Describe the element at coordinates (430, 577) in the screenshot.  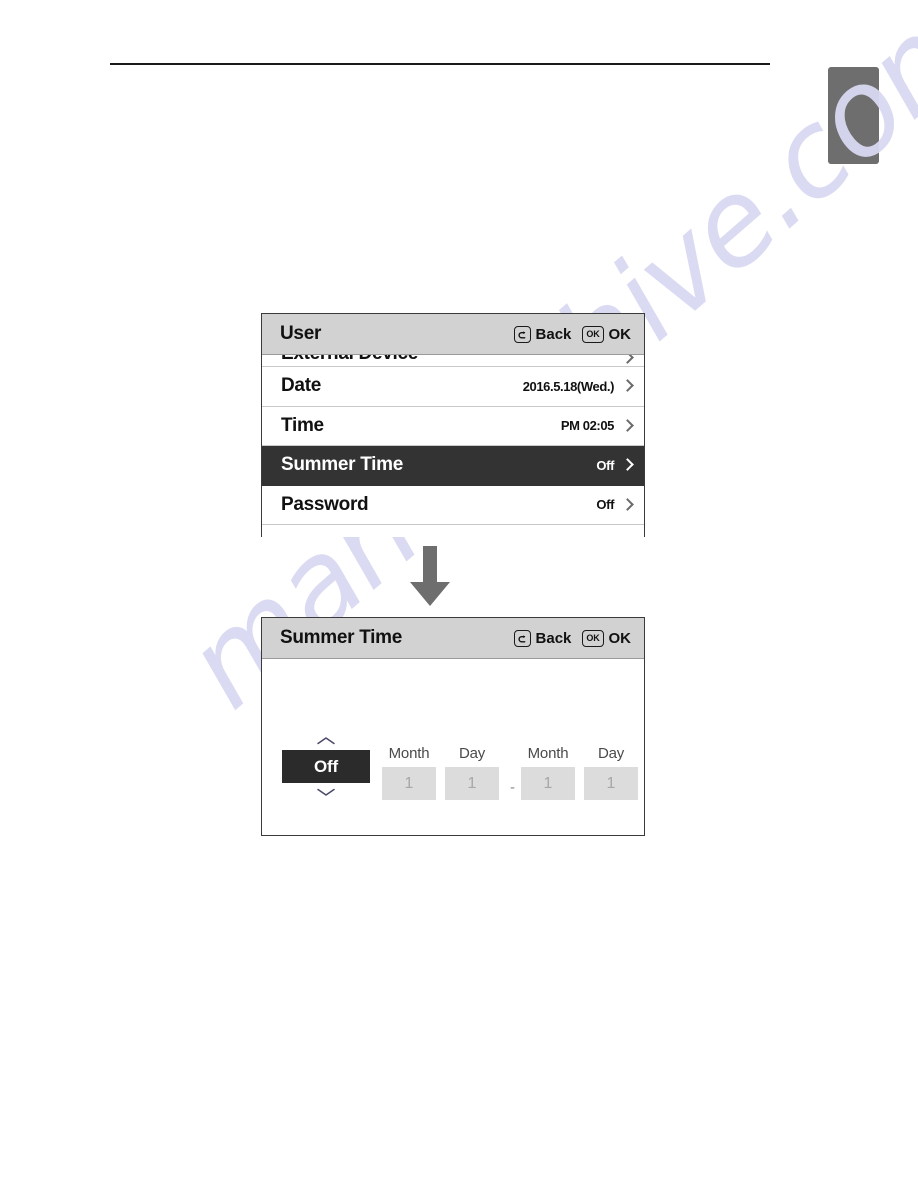
I see `down-arrow-icon` at that location.